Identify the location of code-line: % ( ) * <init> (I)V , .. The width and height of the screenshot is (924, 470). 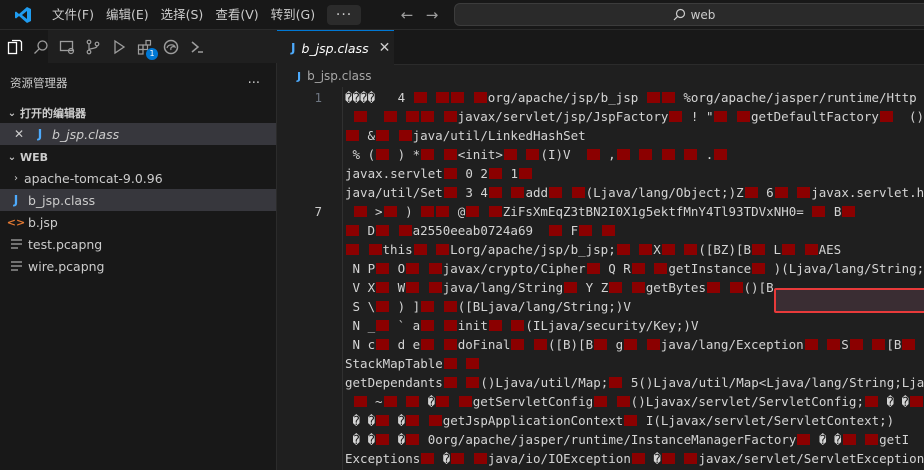
(600, 154).